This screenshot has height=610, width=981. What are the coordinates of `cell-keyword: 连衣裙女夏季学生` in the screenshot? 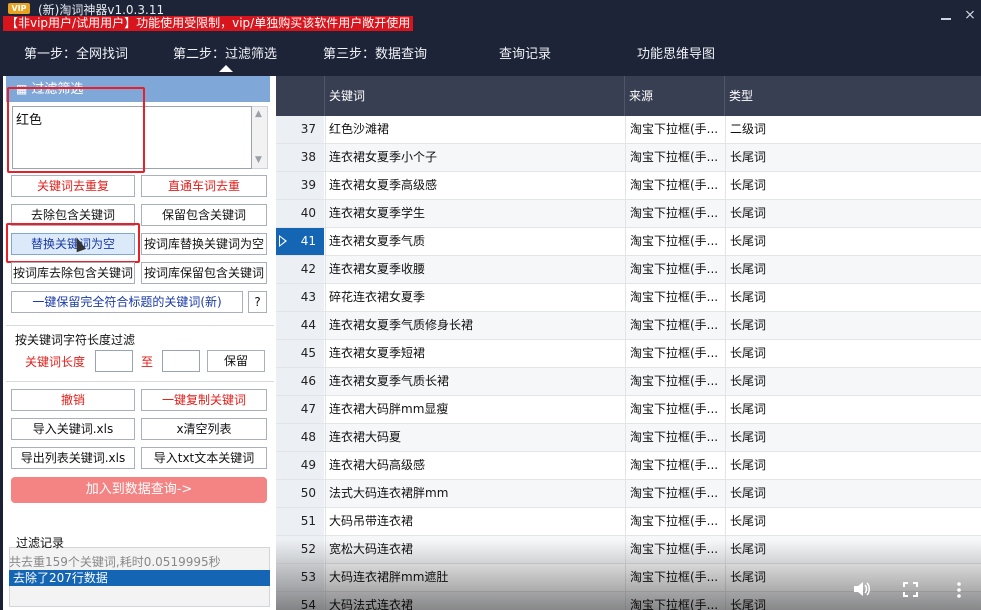 It's located at (474, 213).